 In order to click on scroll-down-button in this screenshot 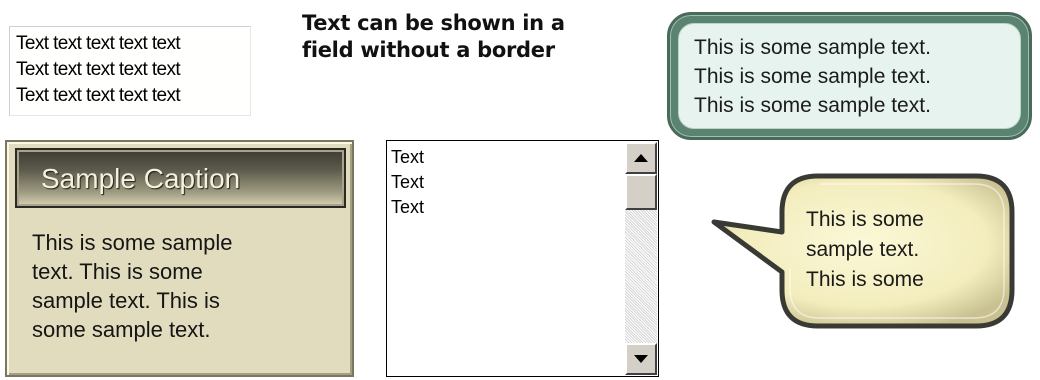, I will do `click(641, 359)`.